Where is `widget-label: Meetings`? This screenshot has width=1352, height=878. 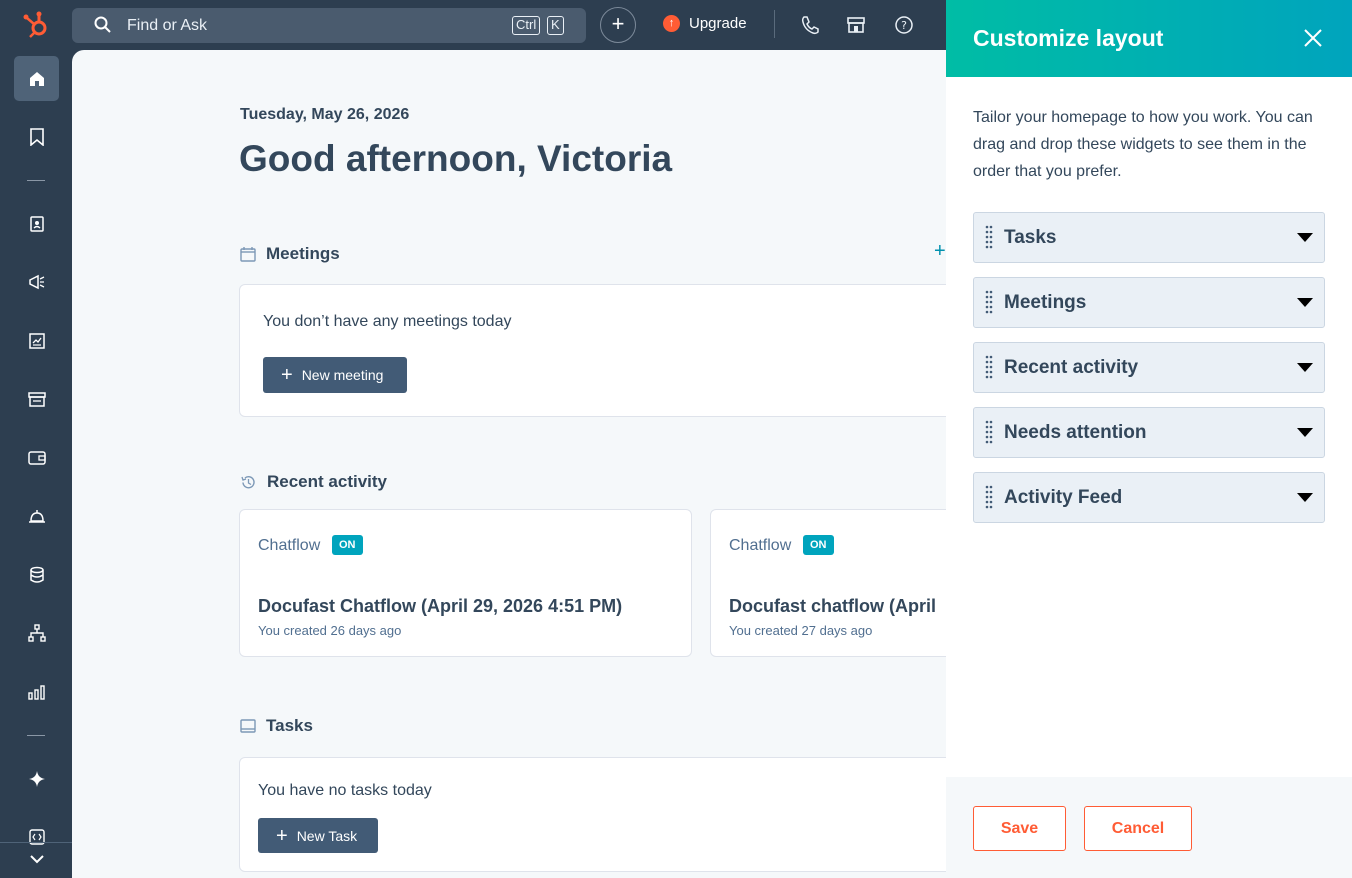
widget-label: Meetings is located at coordinates (1045, 302).